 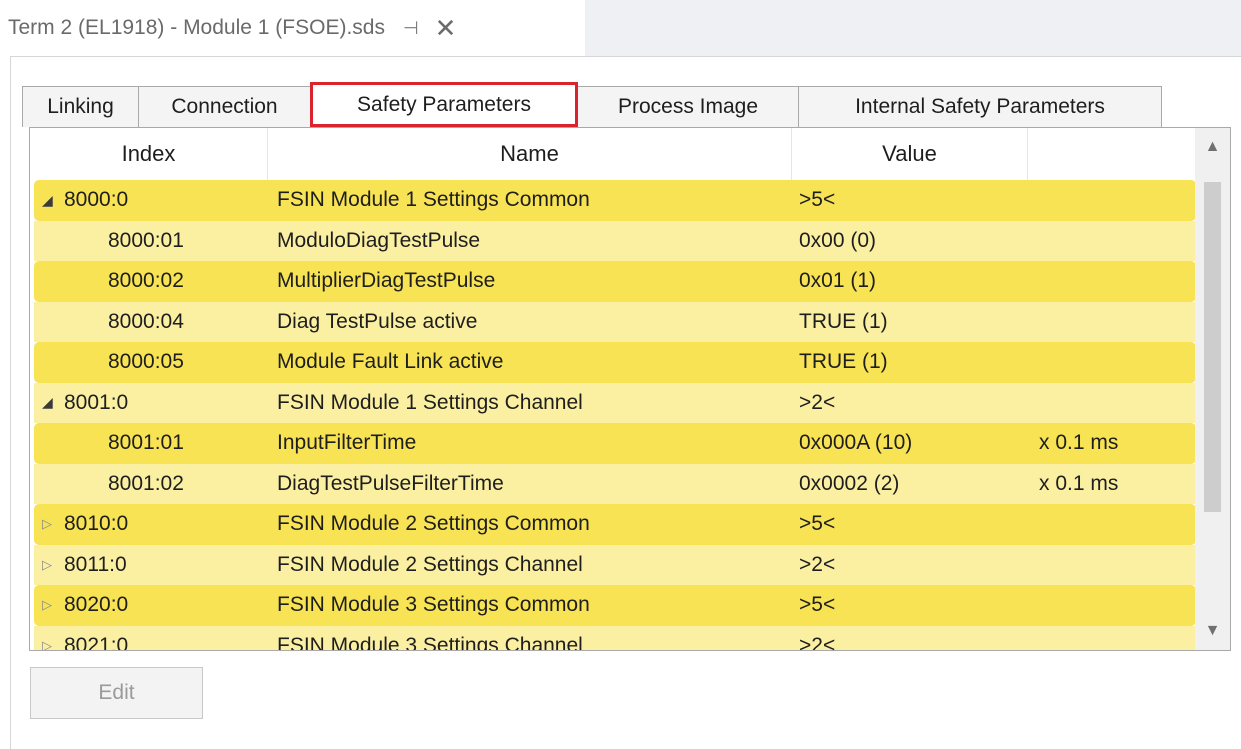 What do you see at coordinates (433, 605) in the screenshot?
I see `row-name: FSIN Module 3 Settings Common` at bounding box center [433, 605].